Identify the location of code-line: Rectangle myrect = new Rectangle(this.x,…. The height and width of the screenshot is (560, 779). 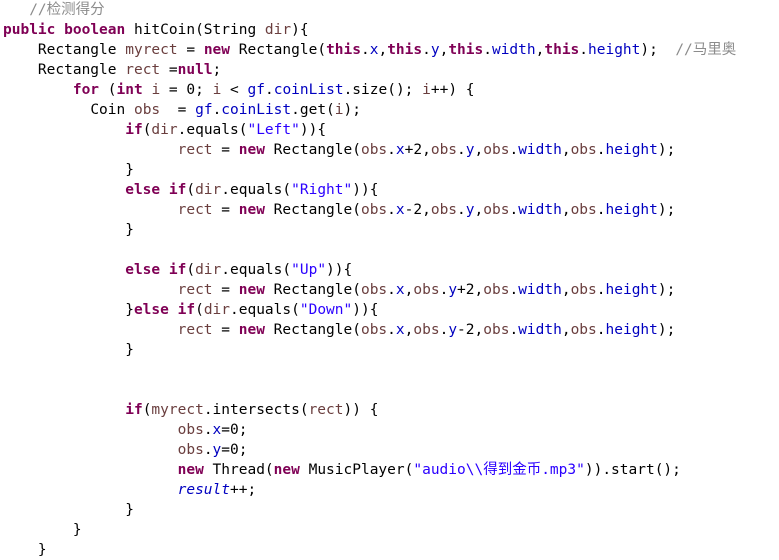
(389, 50).